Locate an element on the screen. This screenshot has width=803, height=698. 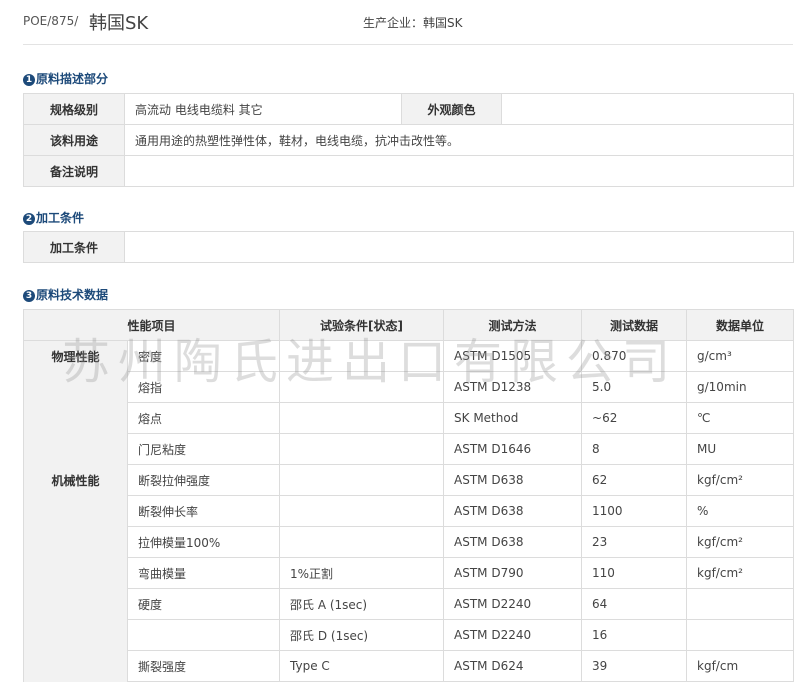
section-title-processing: 2 加工条件 is located at coordinates (53, 217).